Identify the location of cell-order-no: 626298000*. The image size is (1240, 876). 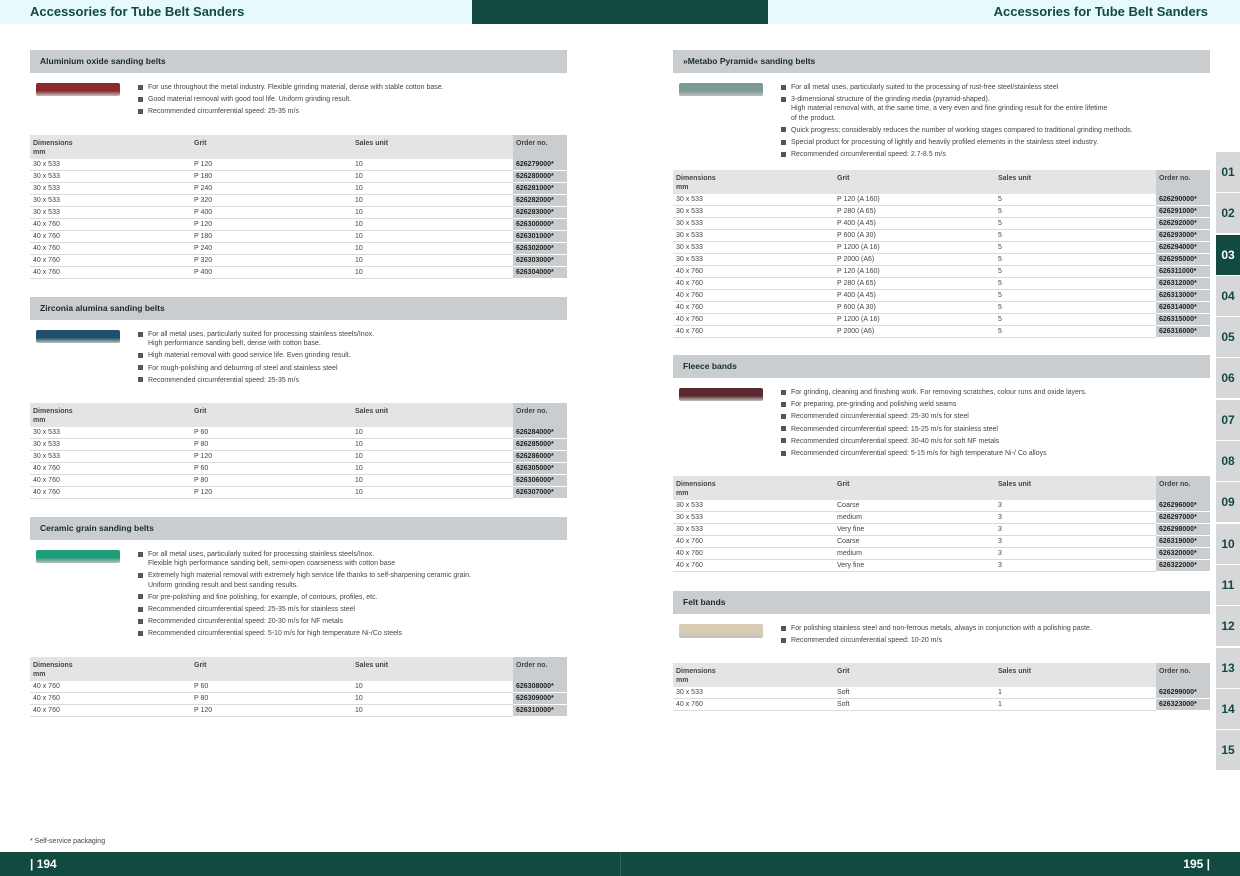
(1183, 529).